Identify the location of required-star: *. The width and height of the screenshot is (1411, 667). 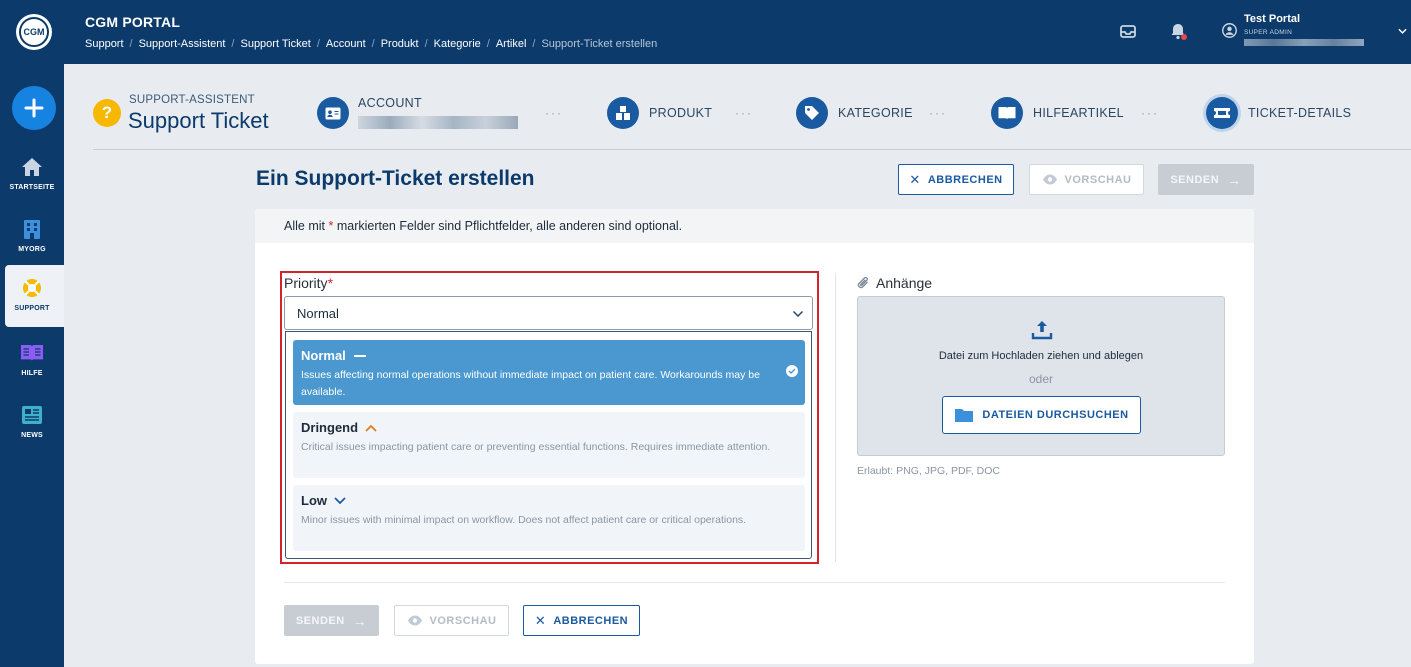
(331, 226).